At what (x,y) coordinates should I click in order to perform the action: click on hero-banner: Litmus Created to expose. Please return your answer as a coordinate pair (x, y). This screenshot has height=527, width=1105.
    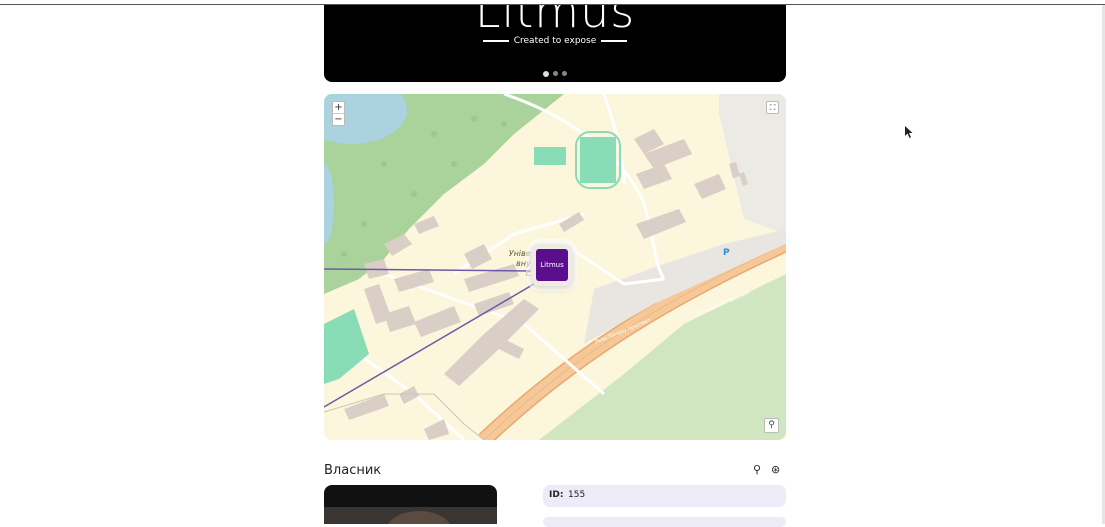
    Looking at the image, I should click on (555, 43).